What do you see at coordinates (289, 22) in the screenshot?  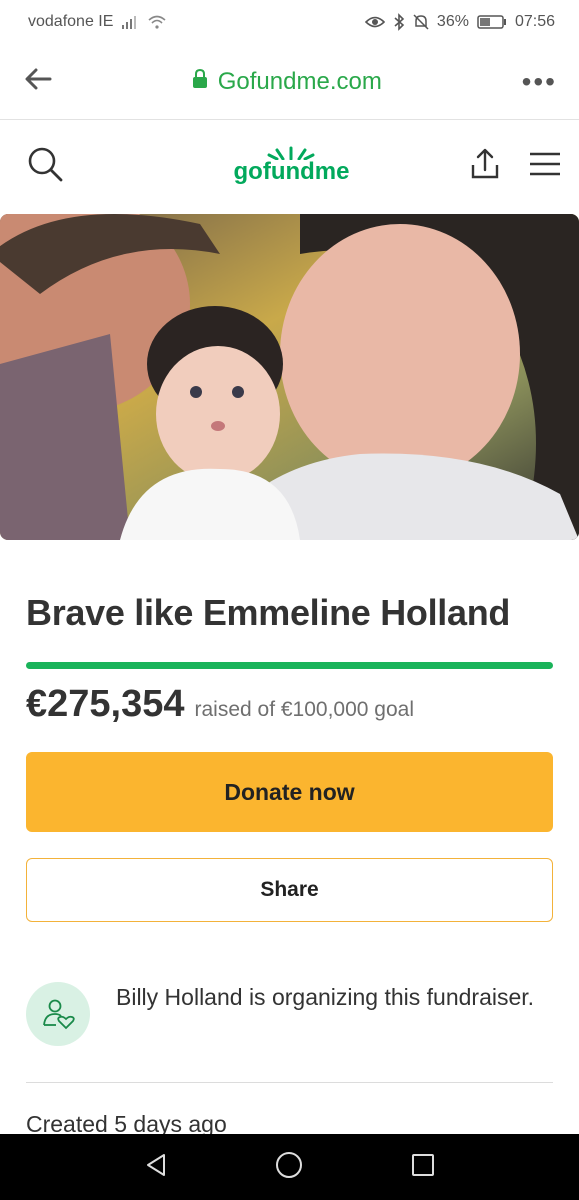 I see `status-bar: vodafone IE 36% 07:56` at bounding box center [289, 22].